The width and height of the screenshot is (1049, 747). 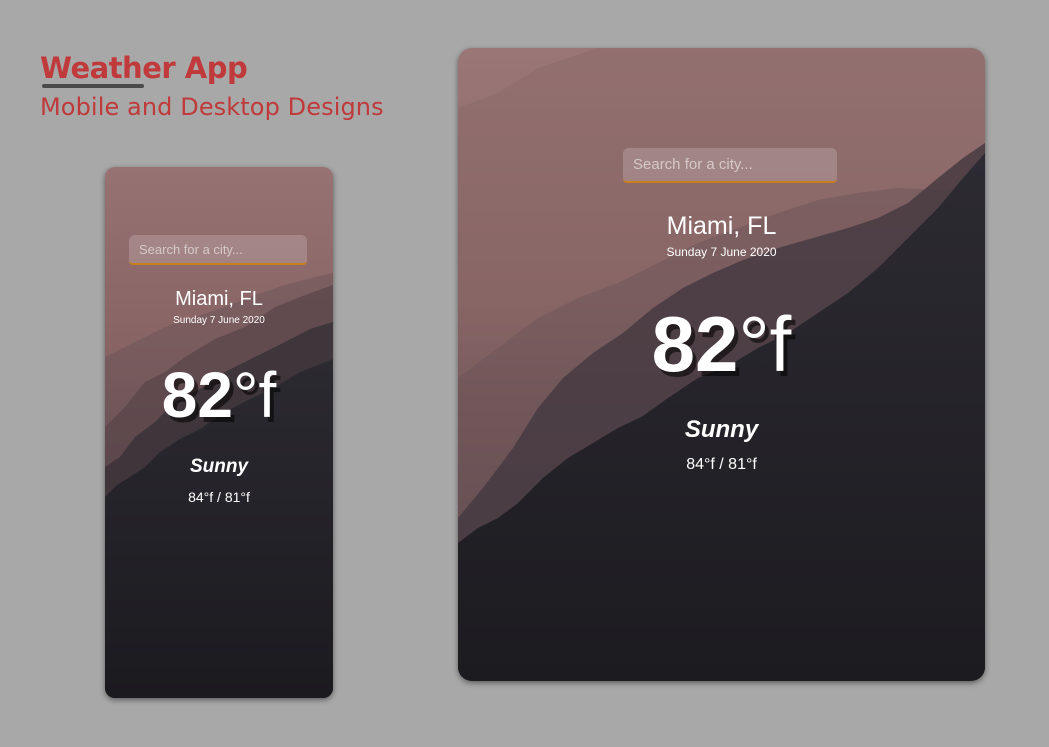 What do you see at coordinates (212, 107) in the screenshot?
I see `page-subtitle: Mobile and Desktop Designs` at bounding box center [212, 107].